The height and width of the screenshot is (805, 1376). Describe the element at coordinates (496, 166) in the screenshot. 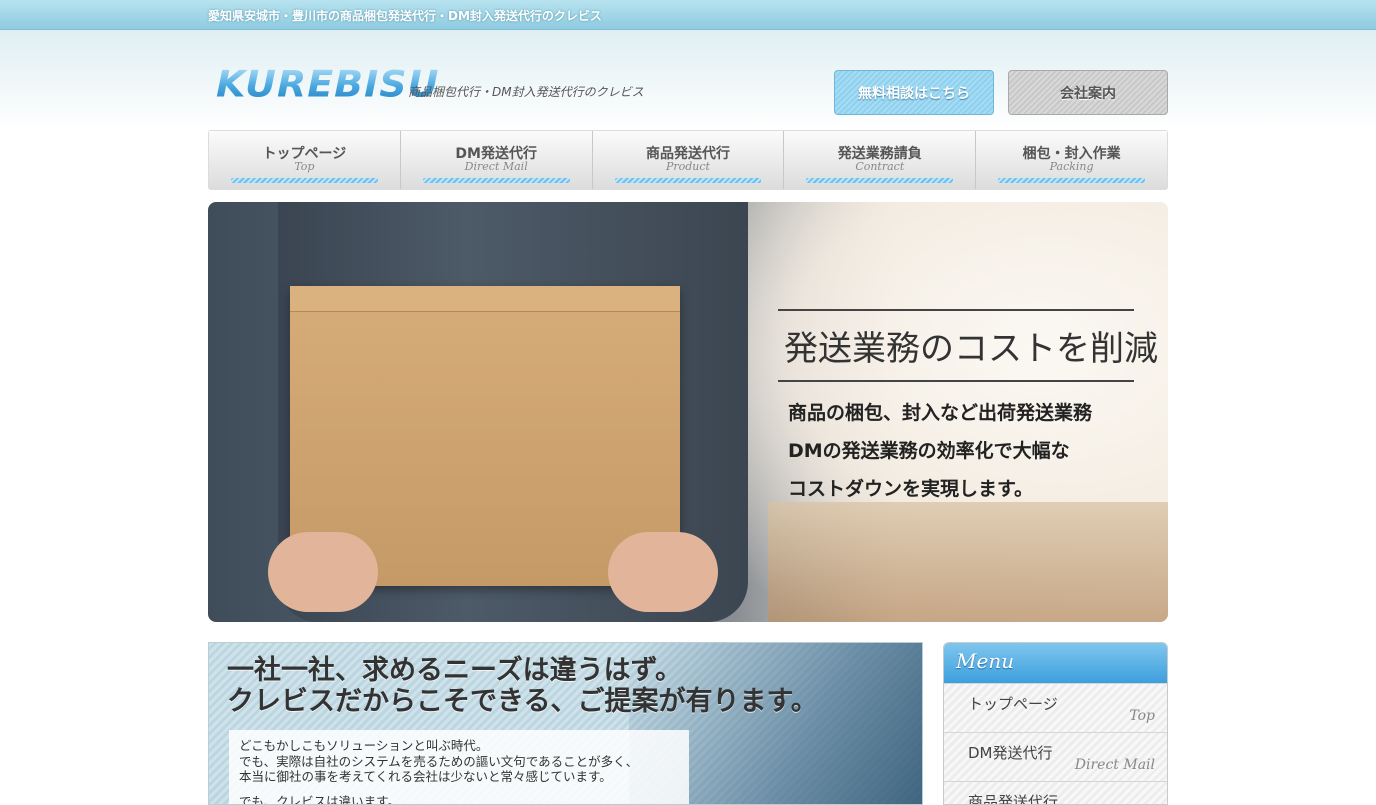

I see `nav-item-sublabel: Direct Mail` at that location.